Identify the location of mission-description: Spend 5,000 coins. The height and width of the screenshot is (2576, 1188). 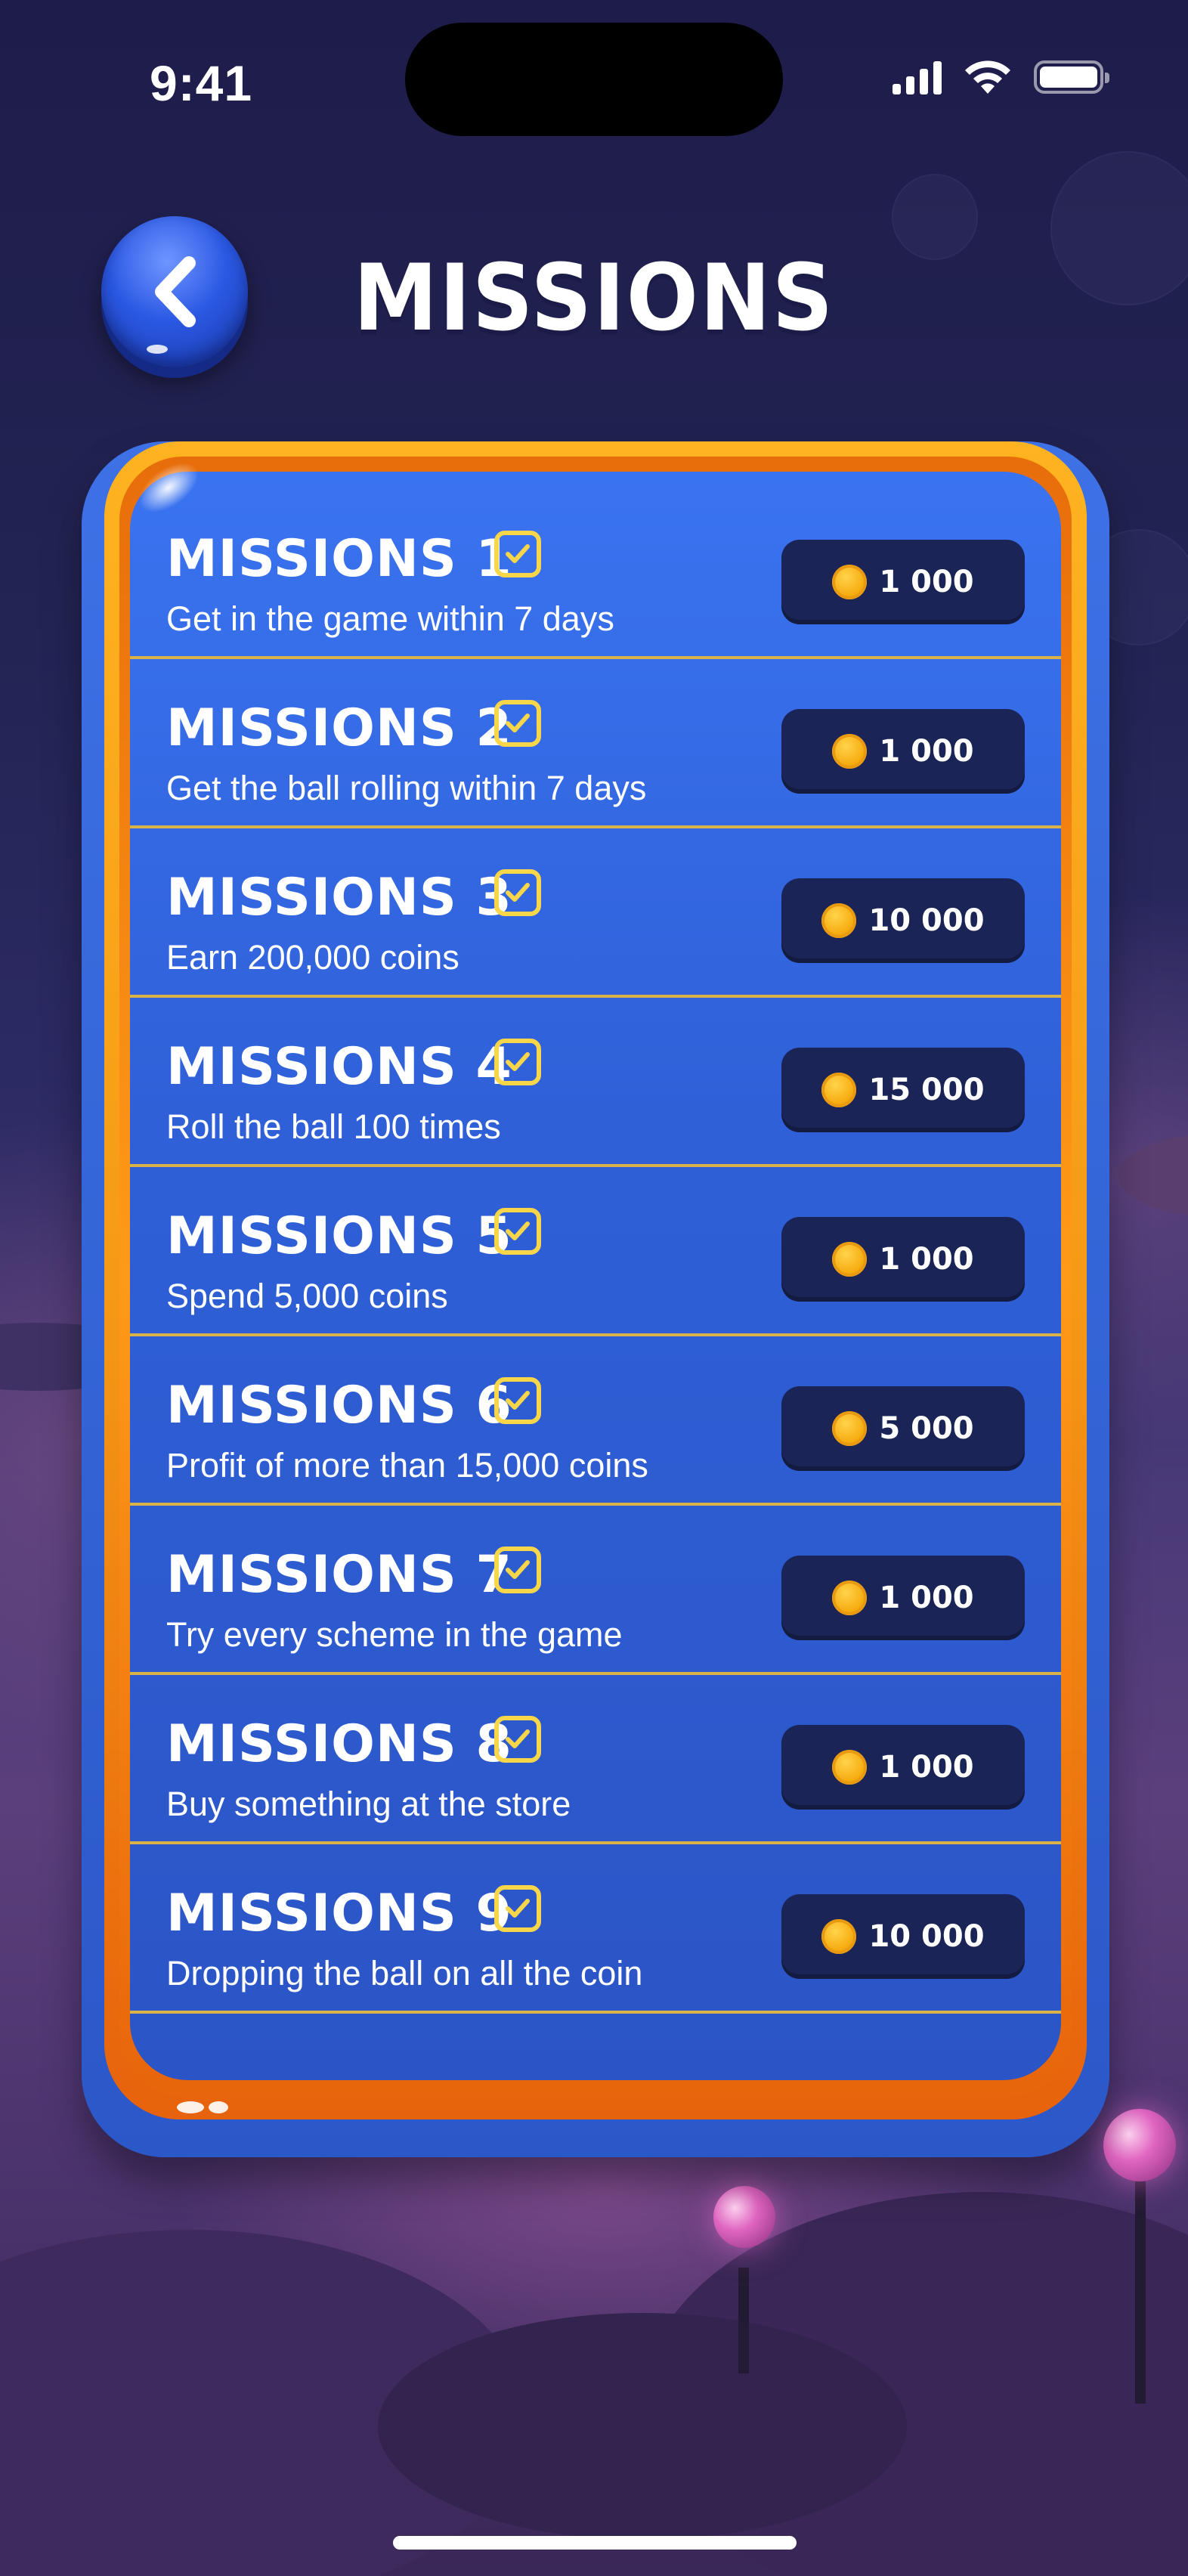
(307, 1296).